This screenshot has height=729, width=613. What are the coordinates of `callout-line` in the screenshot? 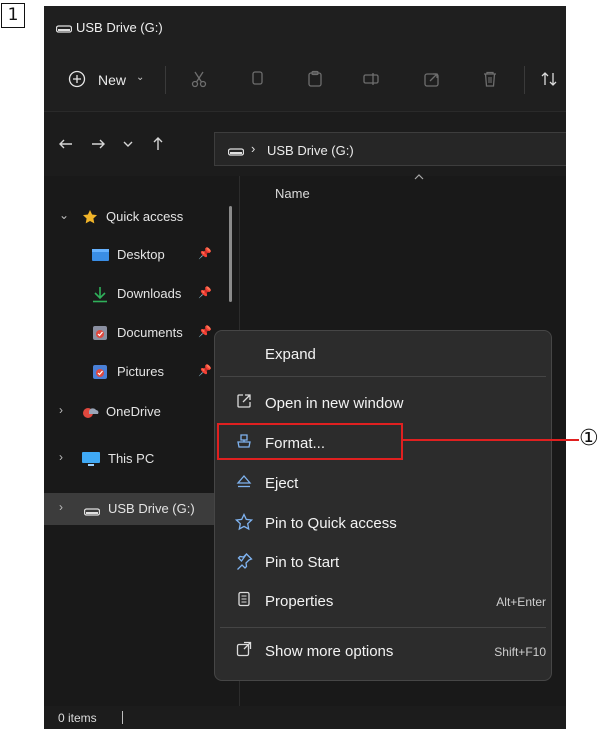 It's located at (491, 440).